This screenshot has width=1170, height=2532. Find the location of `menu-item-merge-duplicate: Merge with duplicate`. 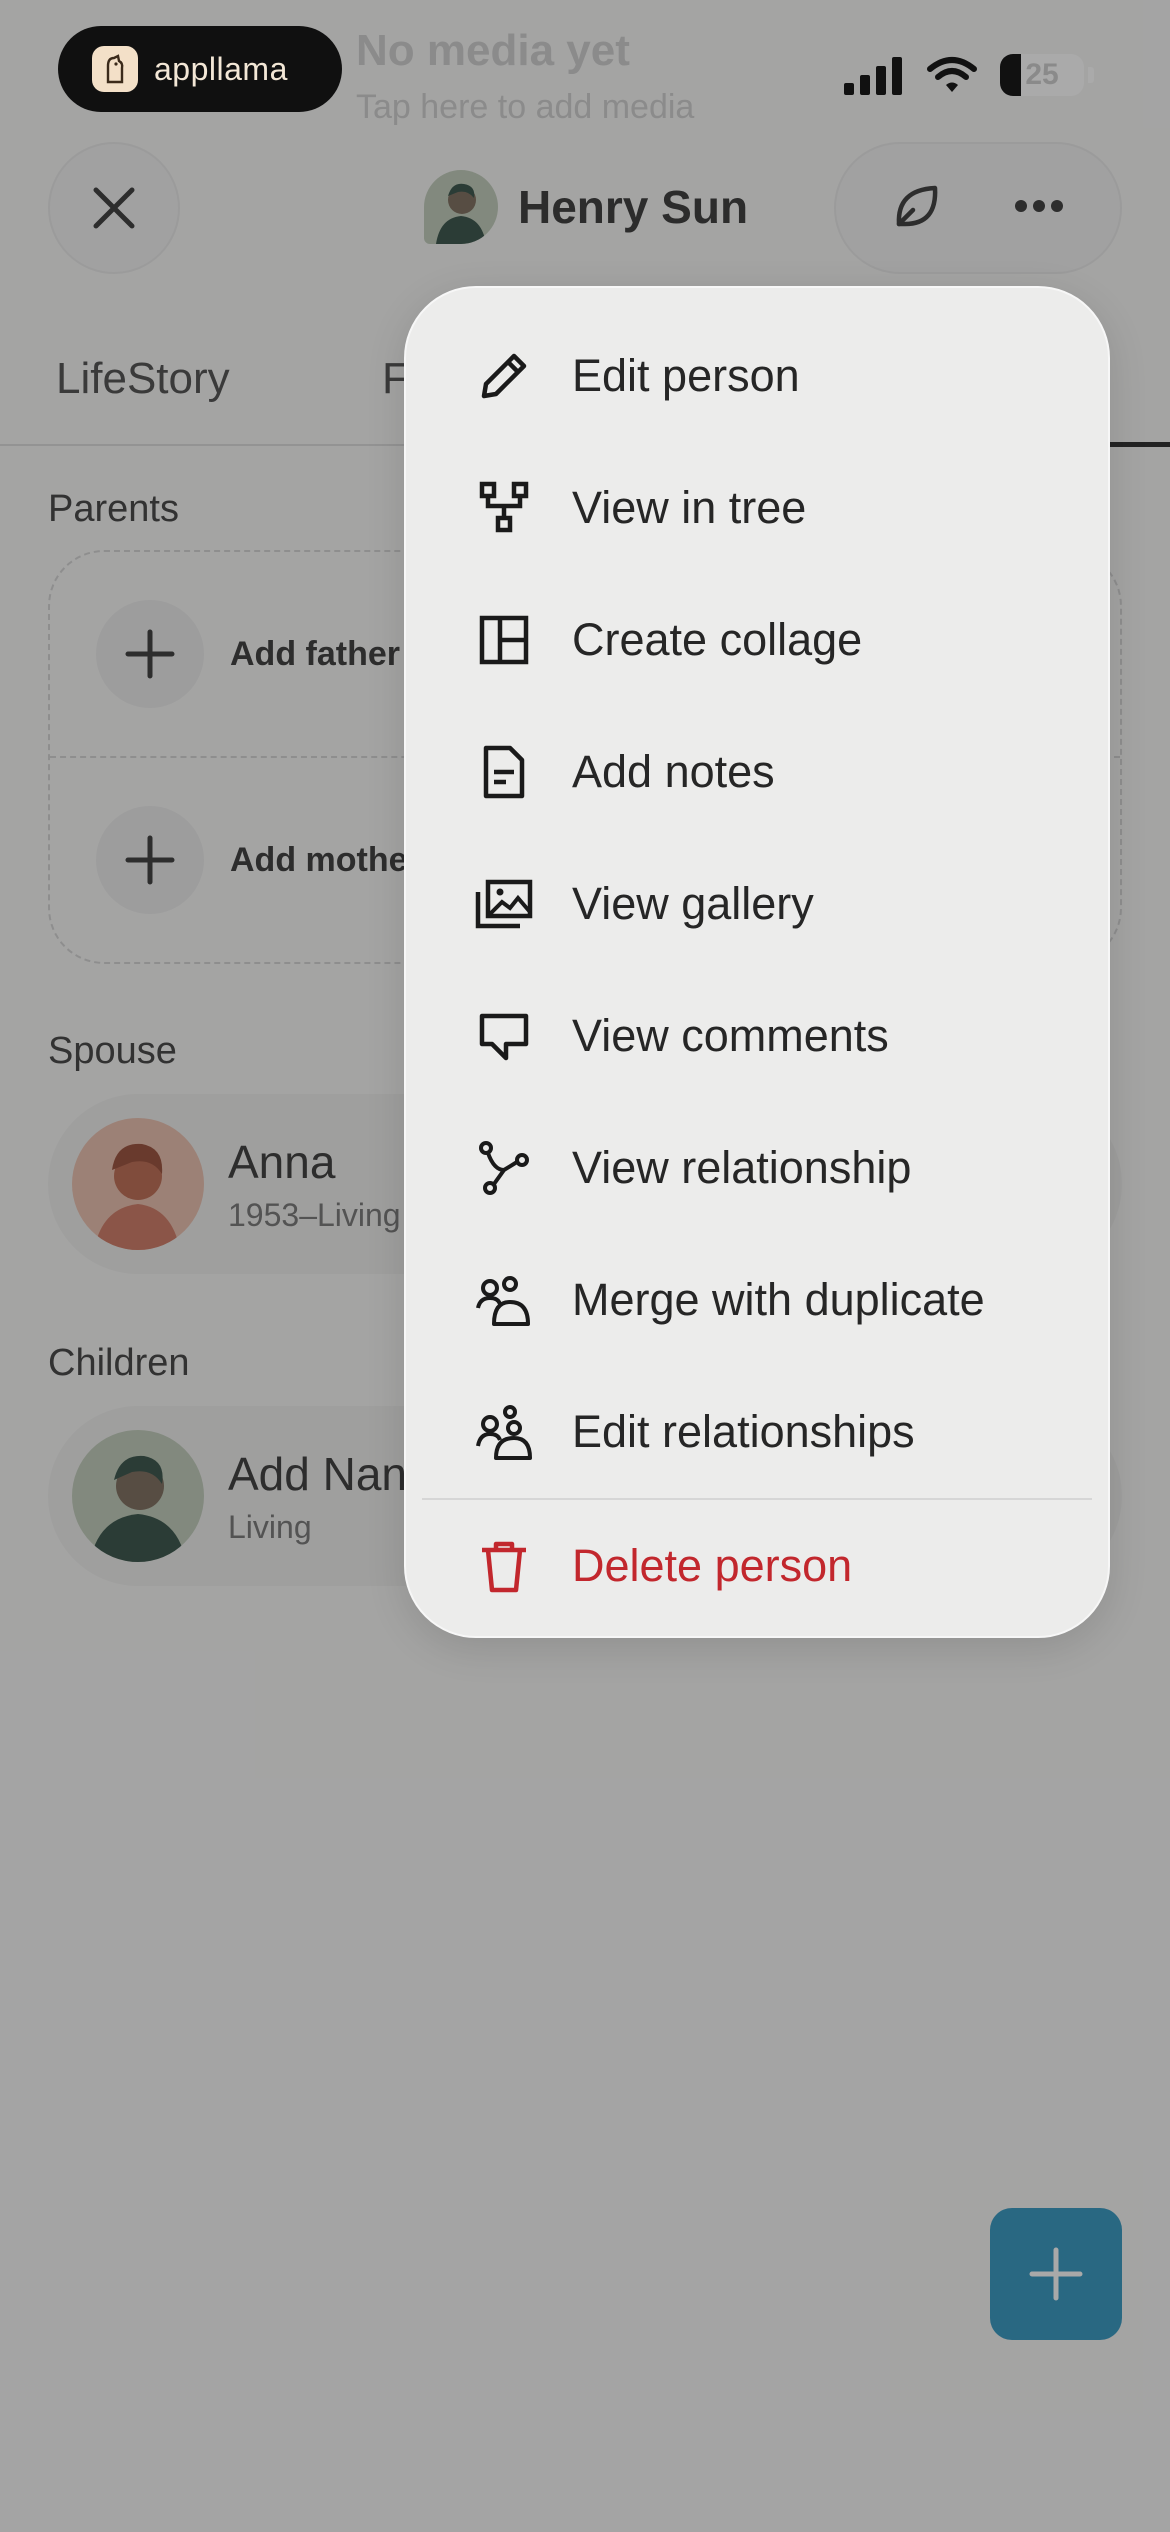

menu-item-merge-duplicate: Merge with duplicate is located at coordinates (757, 1300).